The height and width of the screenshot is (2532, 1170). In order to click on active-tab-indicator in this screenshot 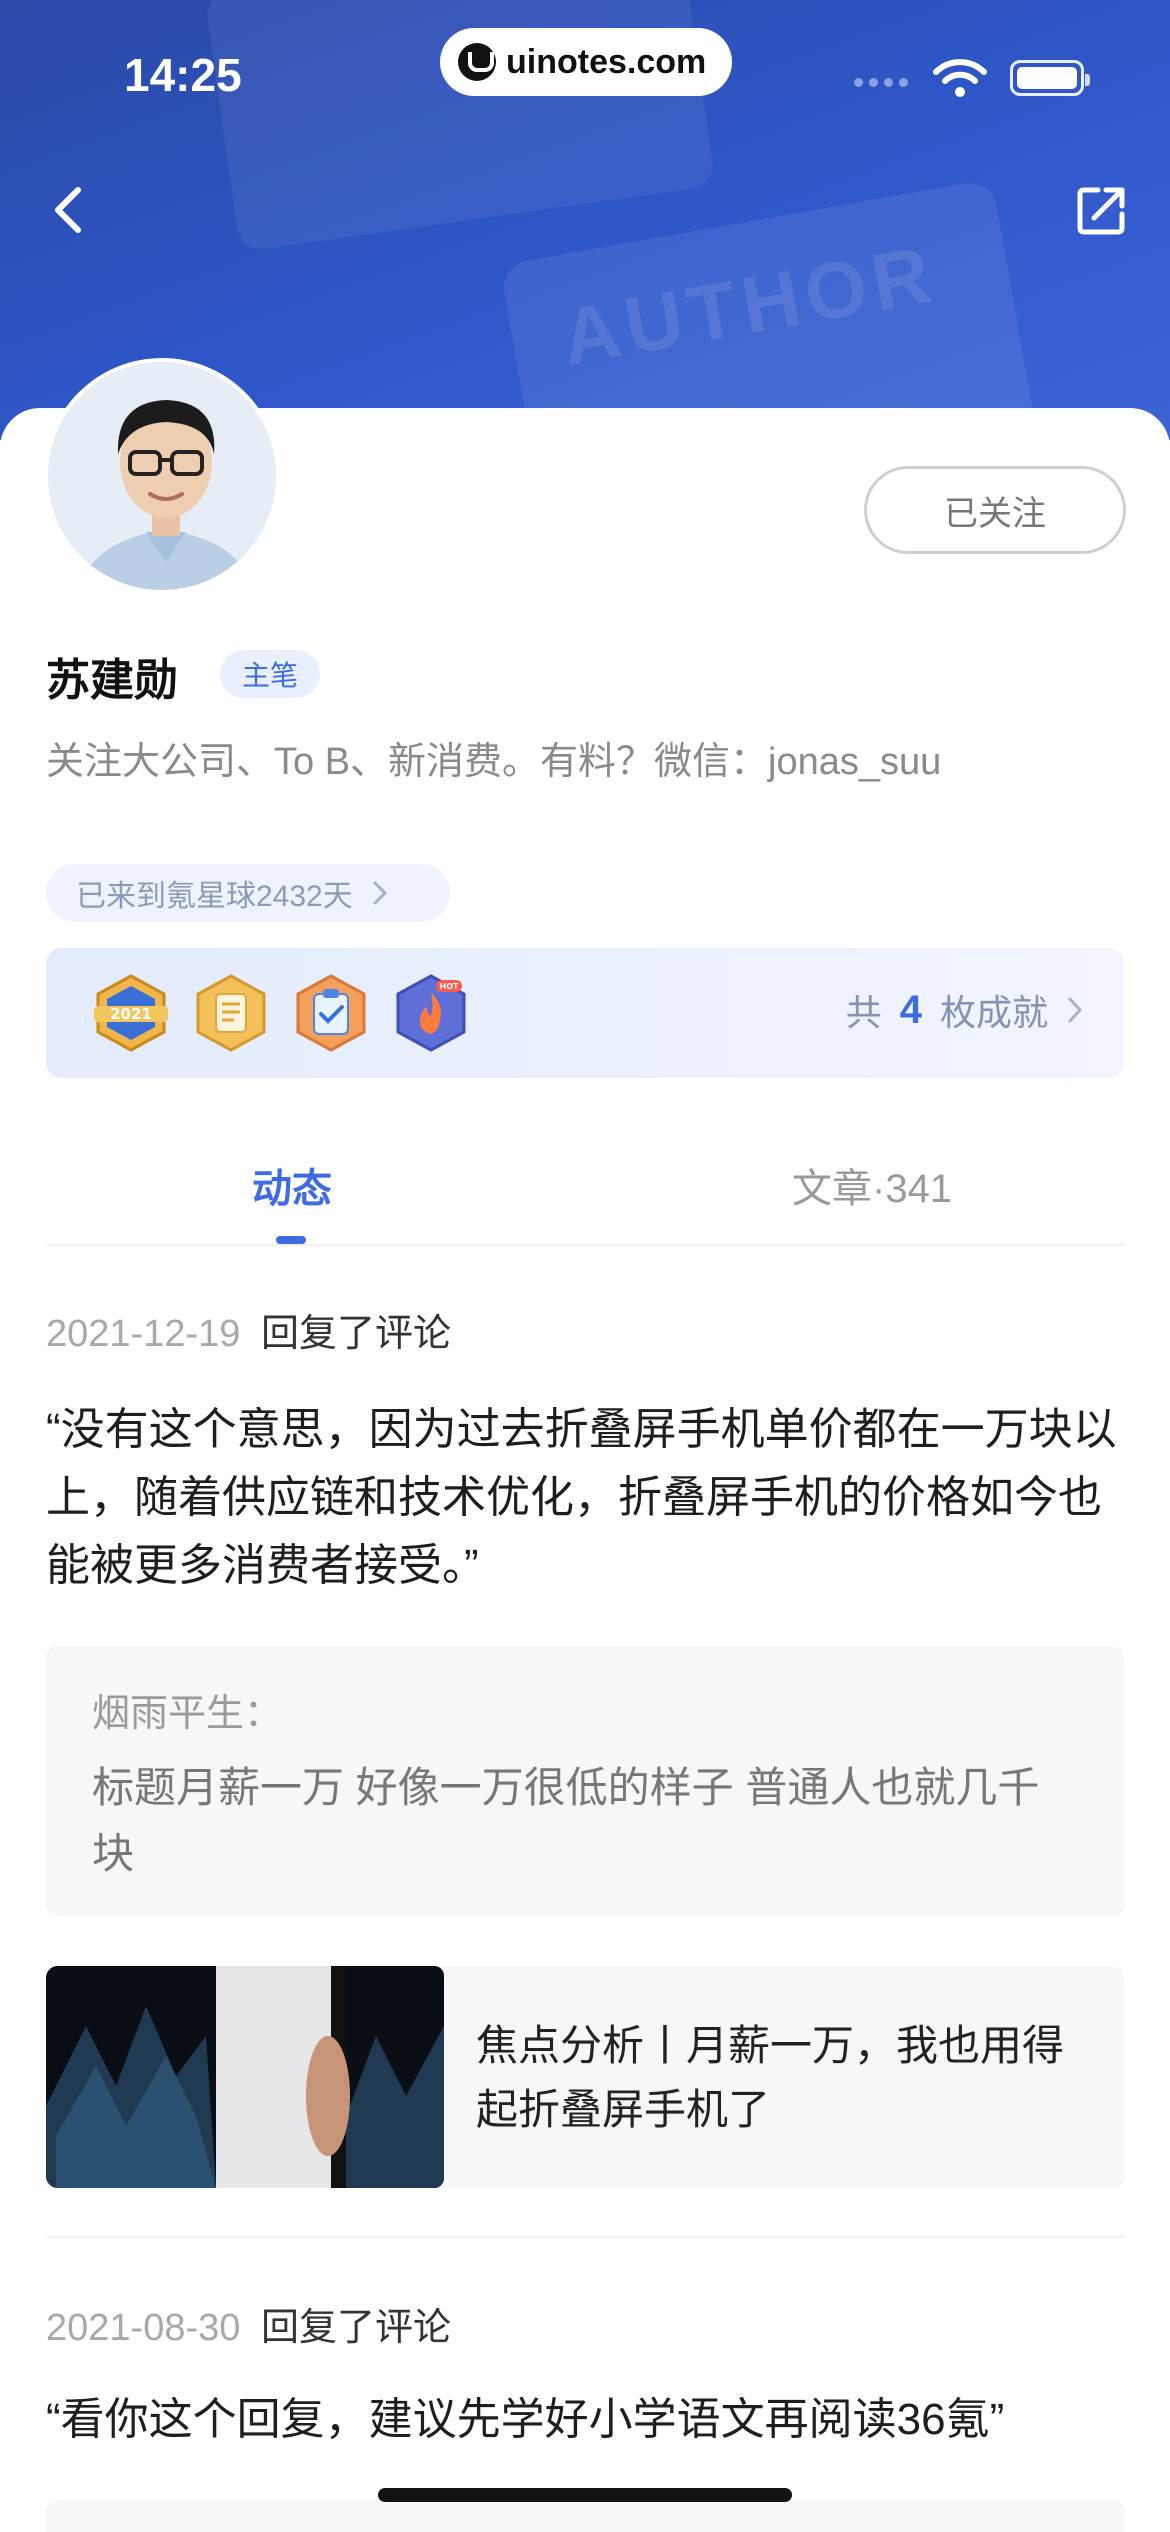, I will do `click(291, 1240)`.